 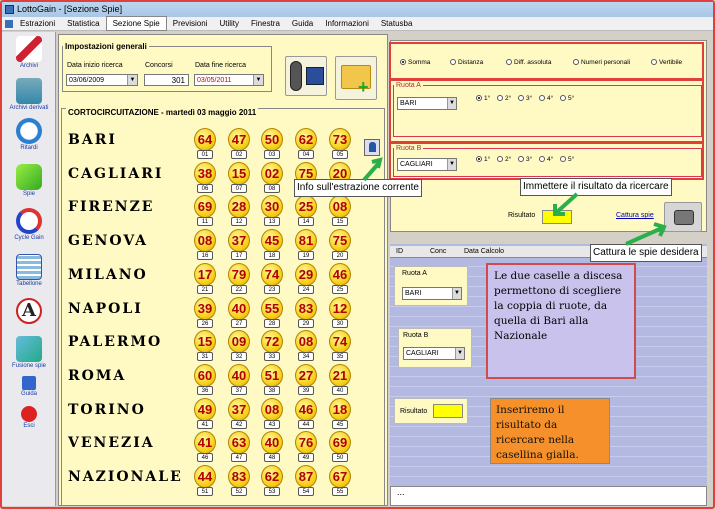 I want to click on ruota-a-position-5: 5°, so click(x=567, y=98).